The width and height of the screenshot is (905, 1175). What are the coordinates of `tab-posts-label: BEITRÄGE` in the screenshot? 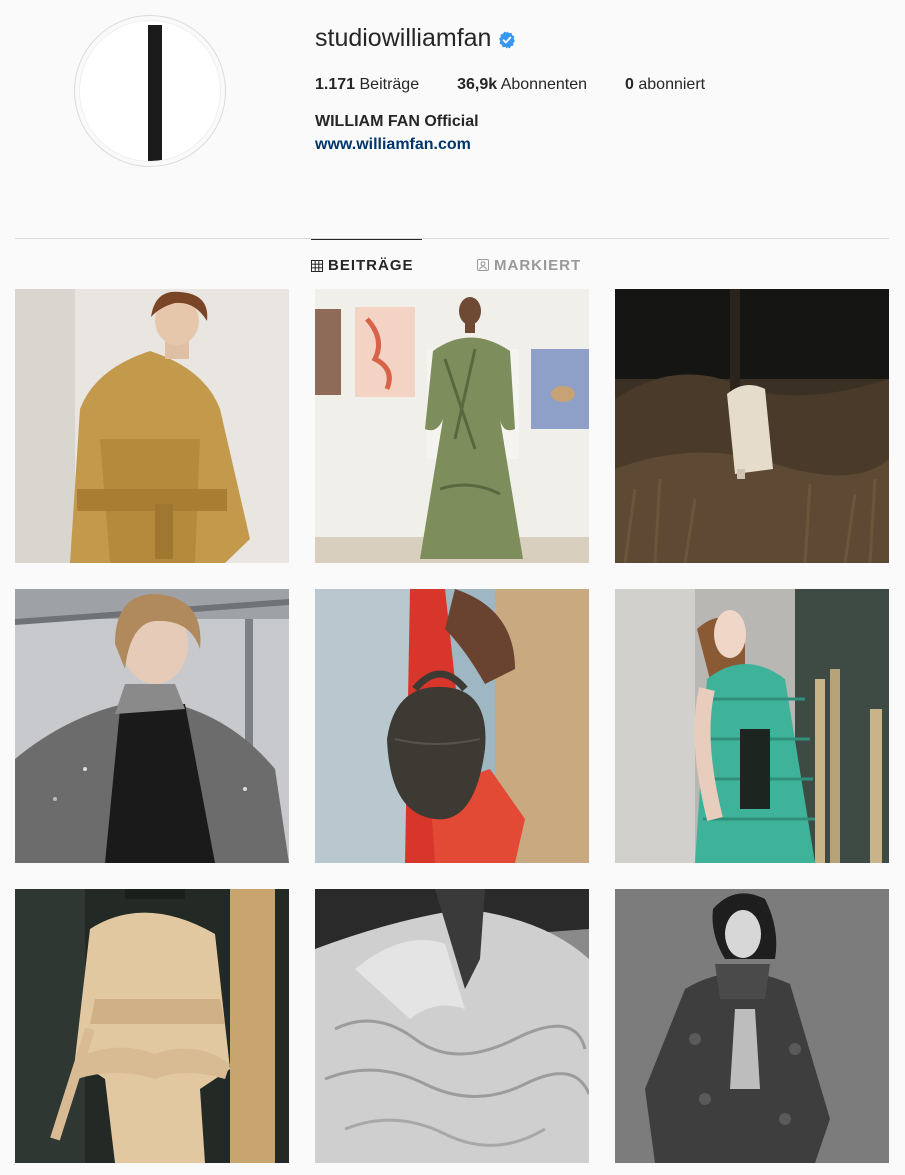 It's located at (371, 265).